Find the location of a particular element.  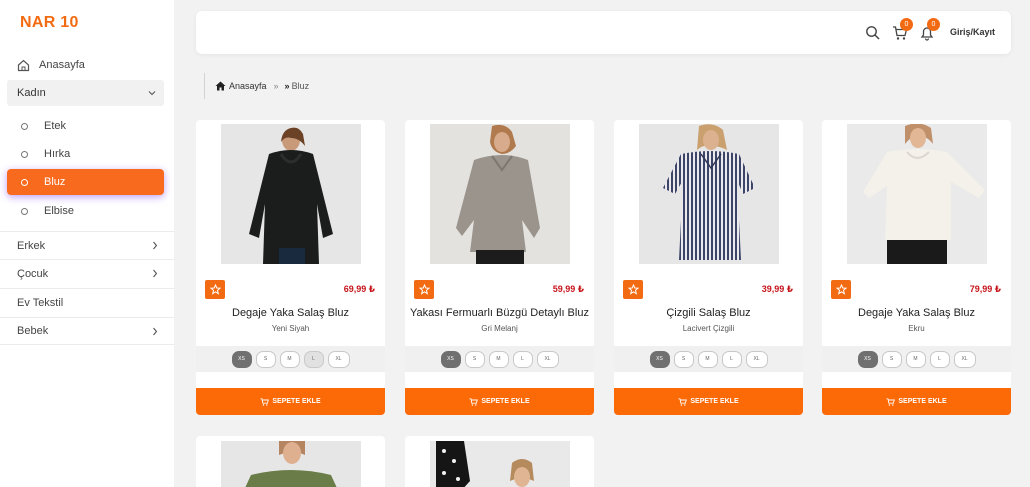

breadcrumb: Anasayfa » » Bluz is located at coordinates (256, 86).